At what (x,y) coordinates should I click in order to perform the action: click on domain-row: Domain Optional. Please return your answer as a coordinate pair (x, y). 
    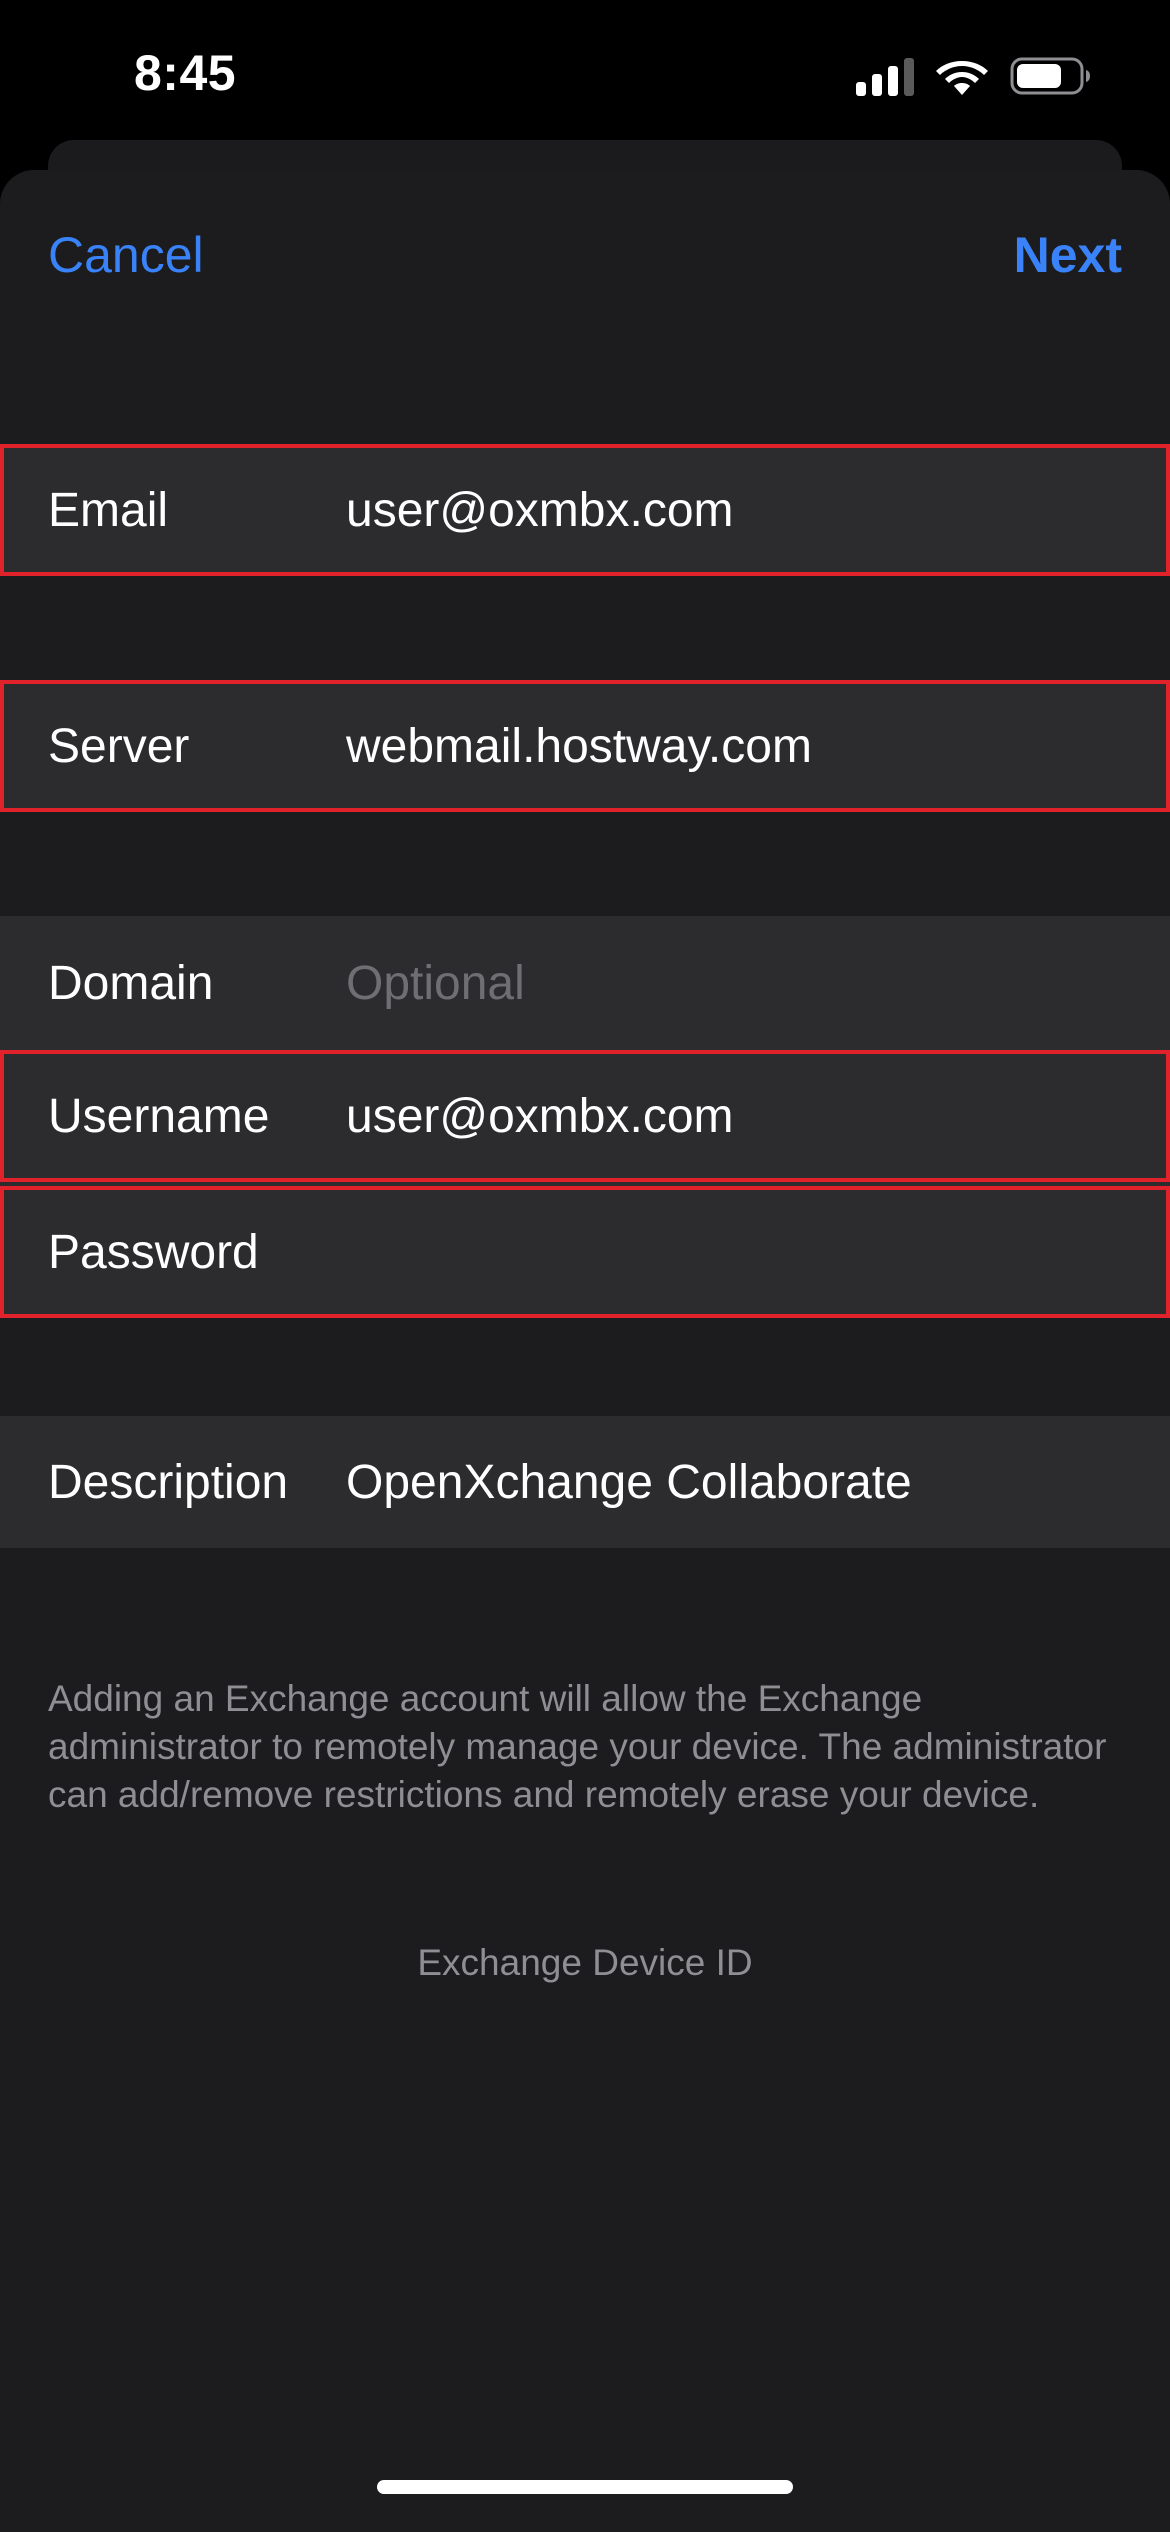
    Looking at the image, I should click on (585, 983).